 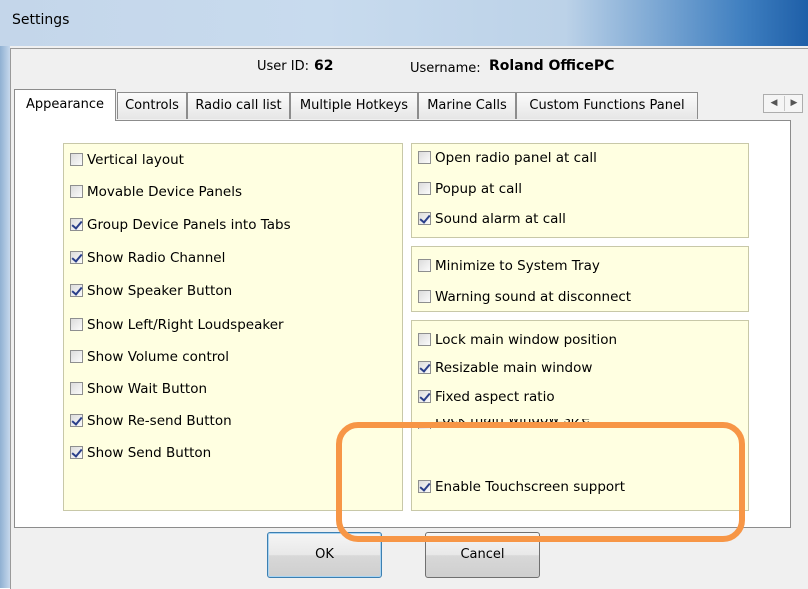 I want to click on checkbox-sound-alarm-at-call: Sound alarm at call, so click(x=492, y=219).